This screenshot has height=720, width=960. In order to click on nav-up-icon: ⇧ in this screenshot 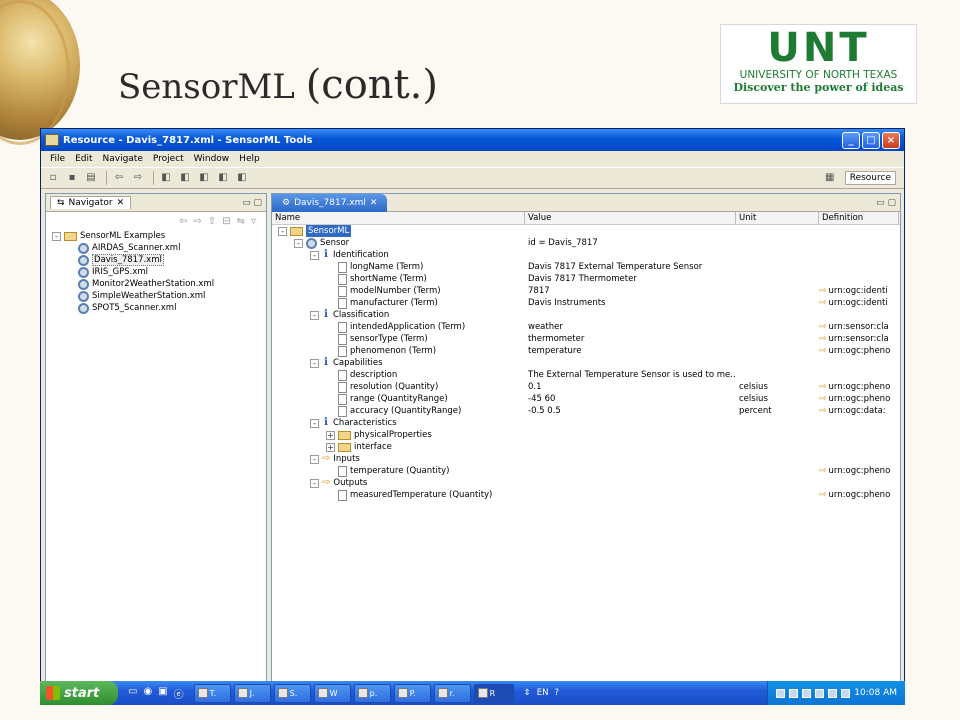, I will do `click(212, 221)`.